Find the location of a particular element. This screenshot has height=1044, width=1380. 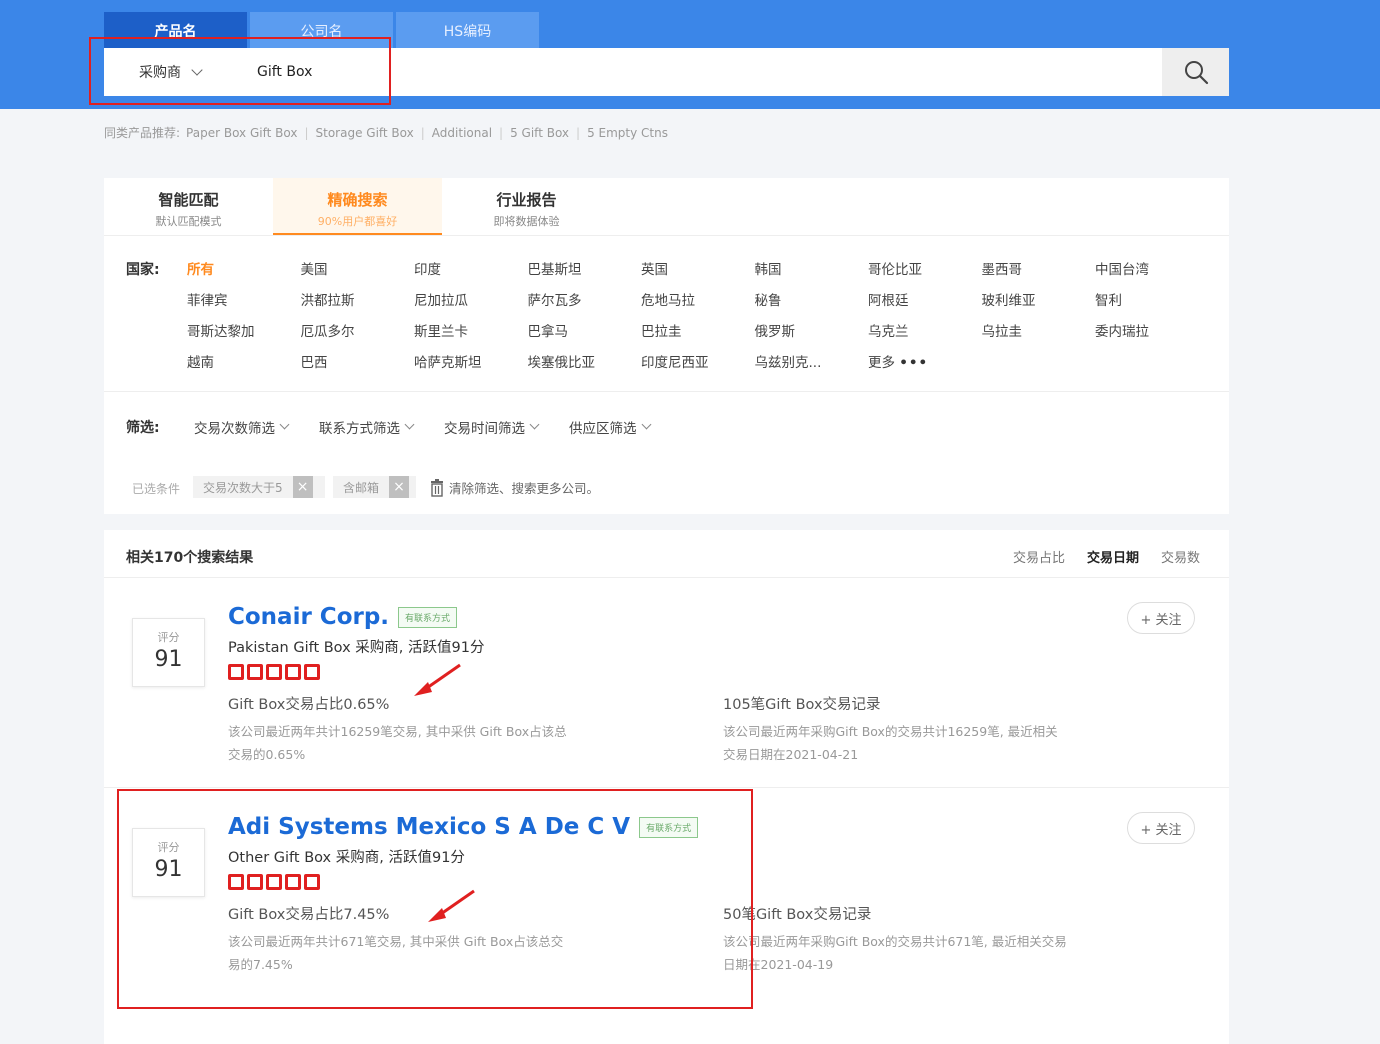

country-option: 韩国 is located at coordinates (812, 268).